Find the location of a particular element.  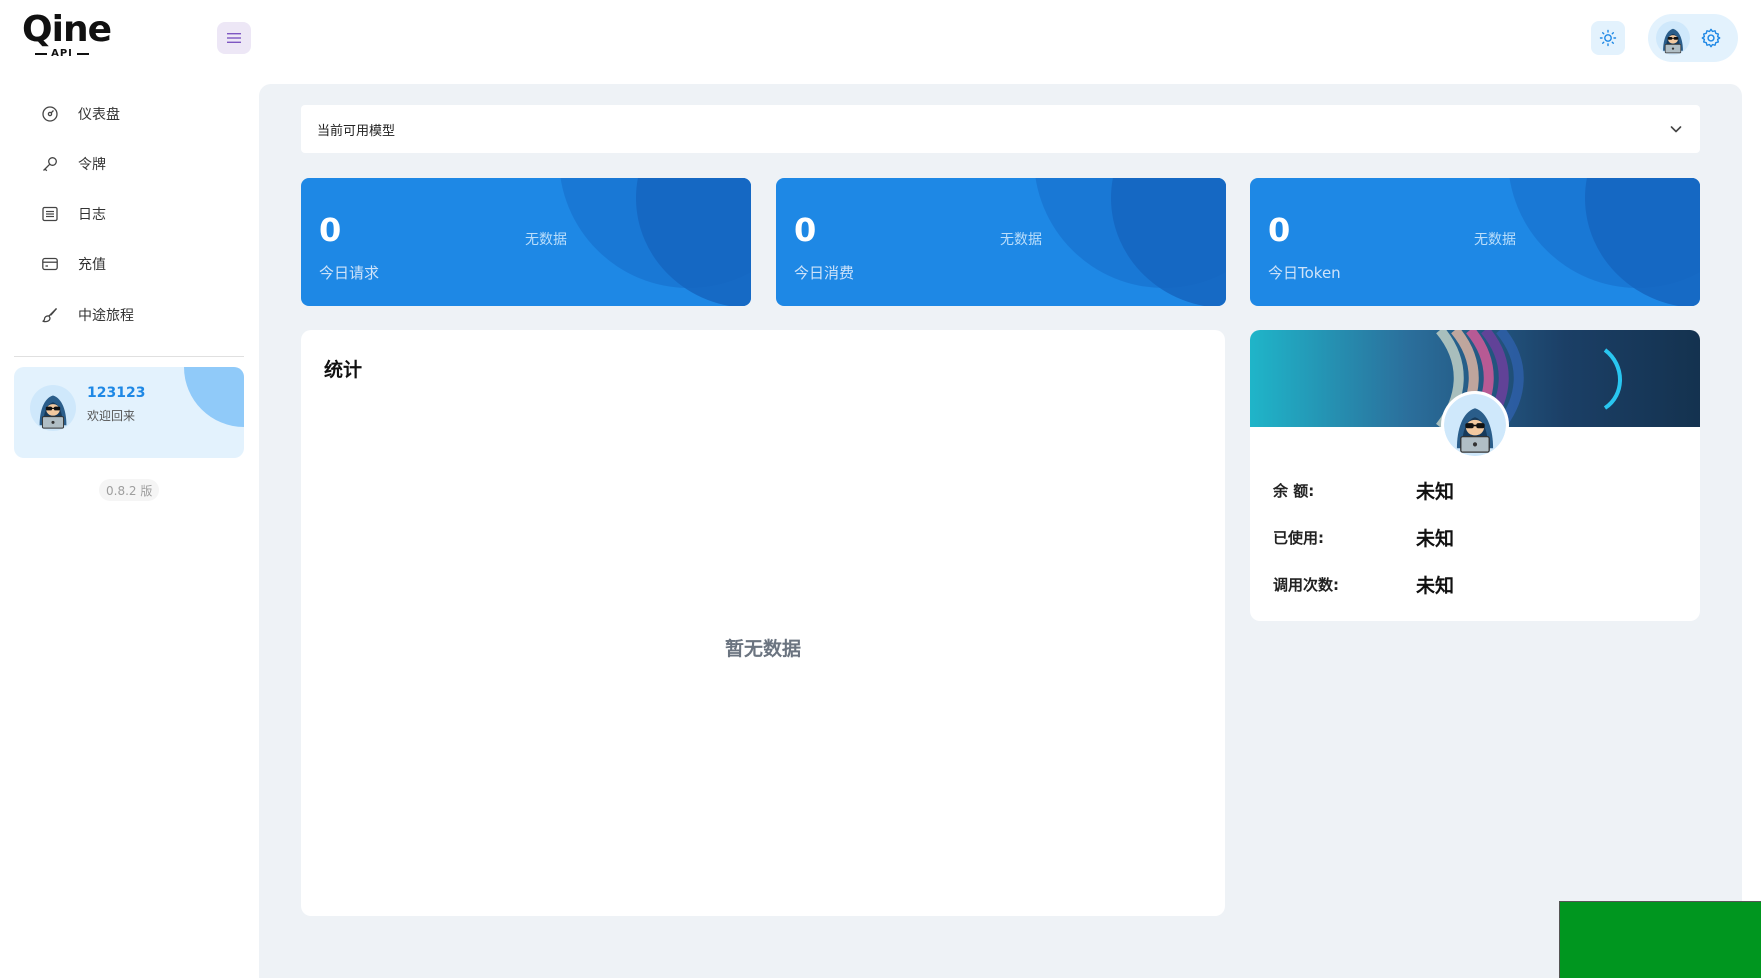

stat-label: 今日请求 is located at coordinates (349, 273).